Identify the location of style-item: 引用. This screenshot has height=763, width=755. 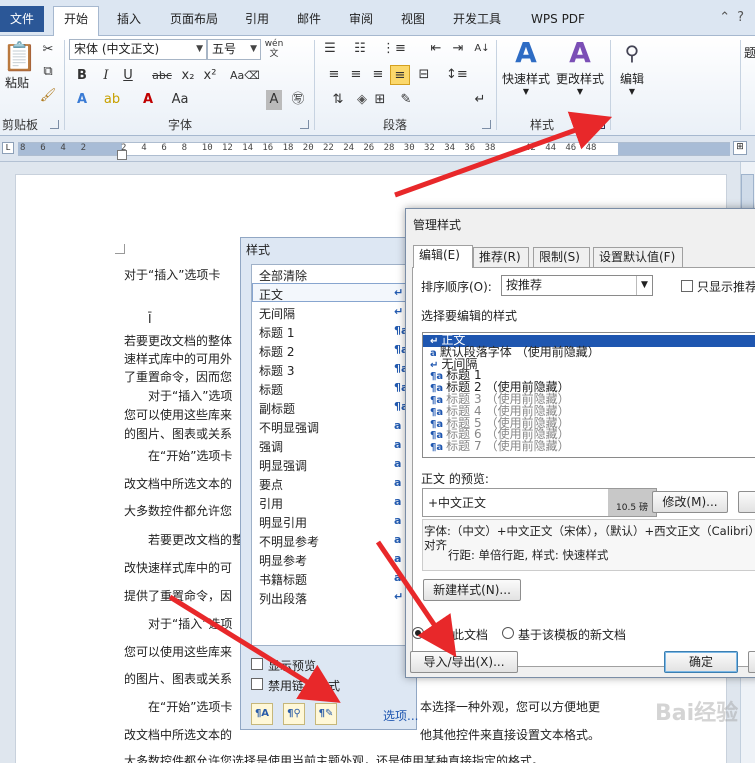
(271, 503).